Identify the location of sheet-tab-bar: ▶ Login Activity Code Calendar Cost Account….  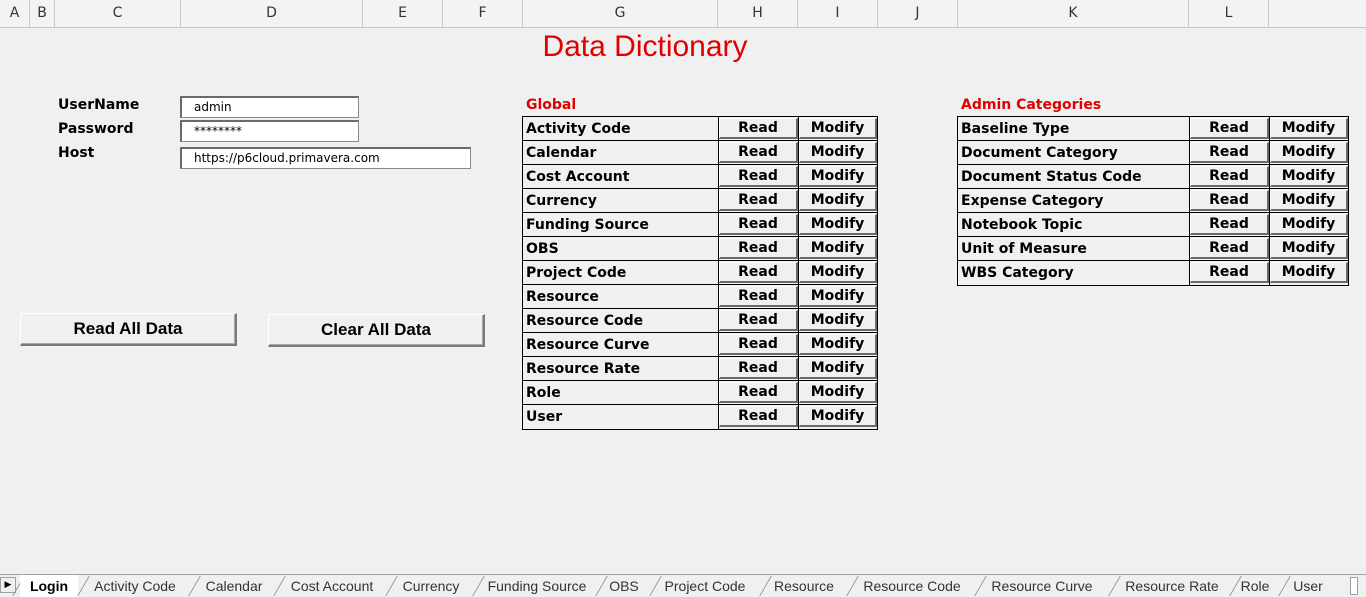
(683, 585).